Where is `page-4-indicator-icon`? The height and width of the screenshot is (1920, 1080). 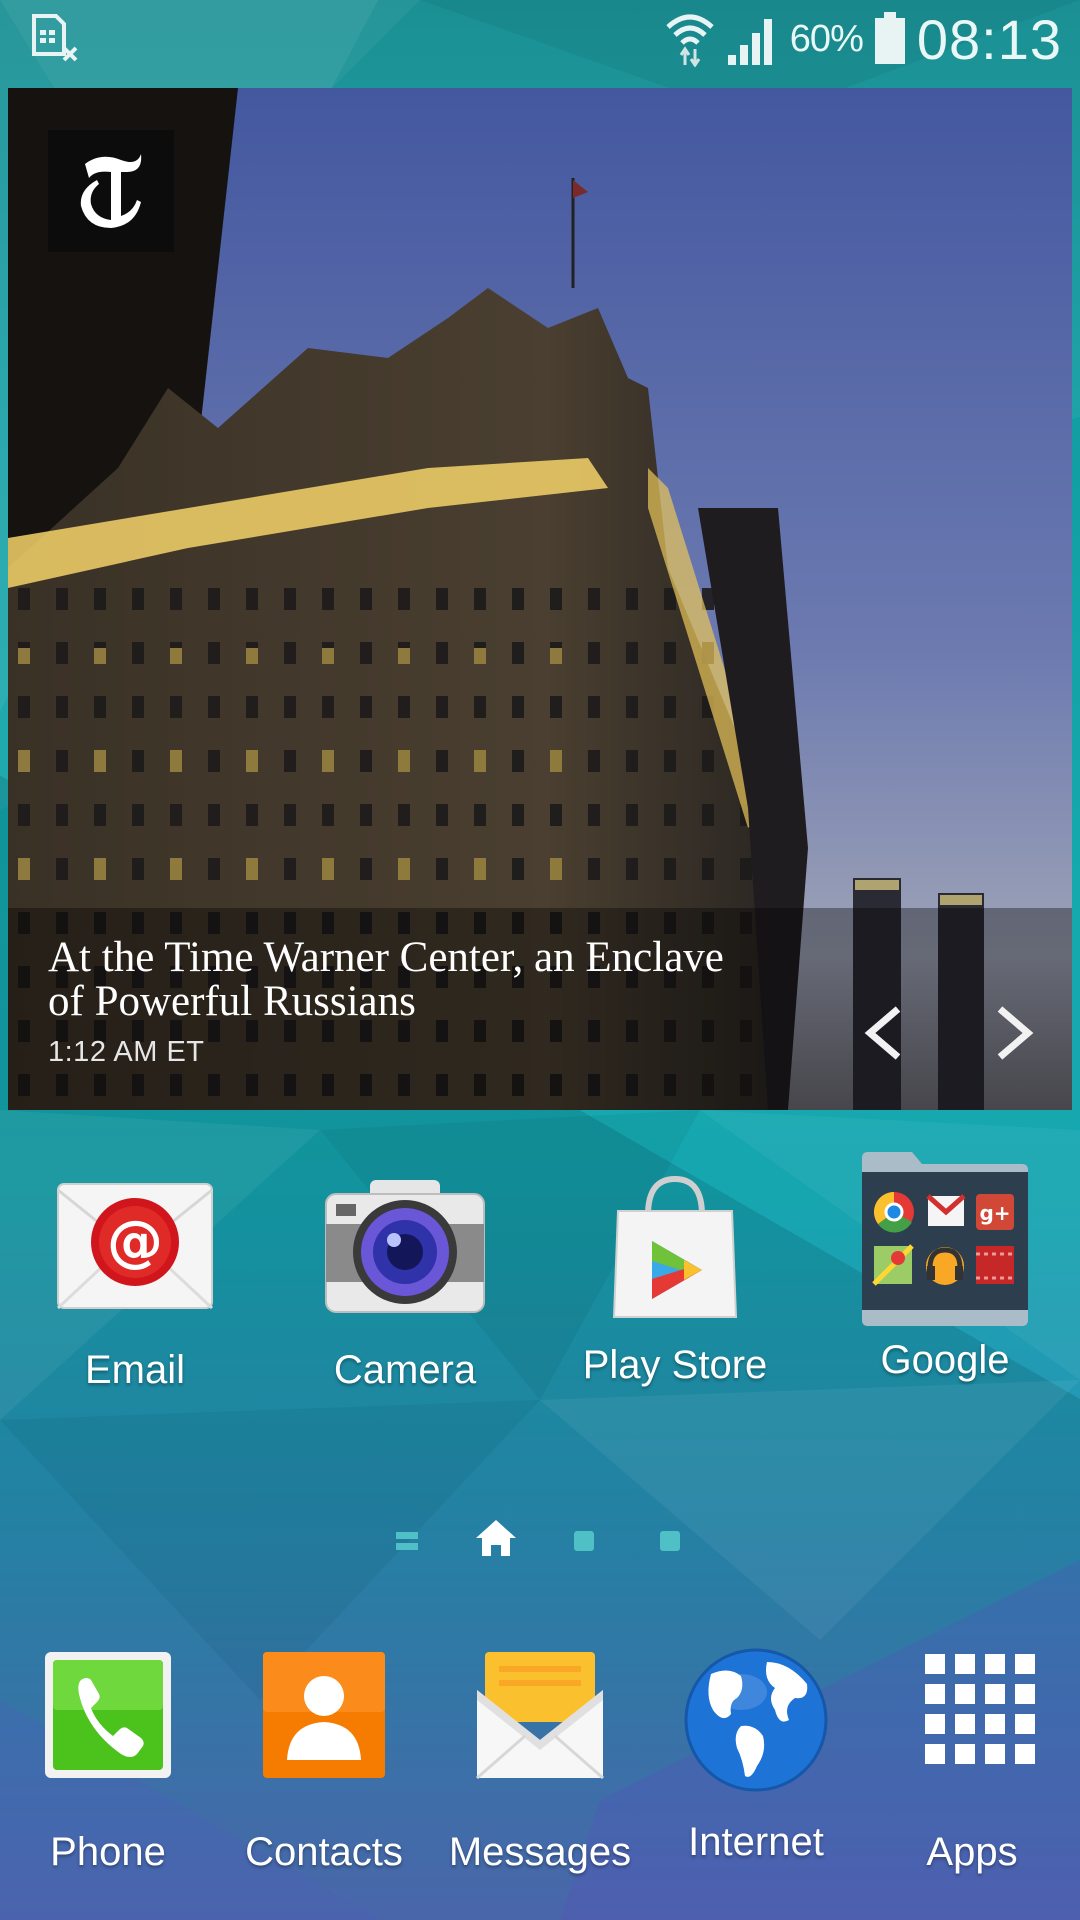 page-4-indicator-icon is located at coordinates (670, 1541).